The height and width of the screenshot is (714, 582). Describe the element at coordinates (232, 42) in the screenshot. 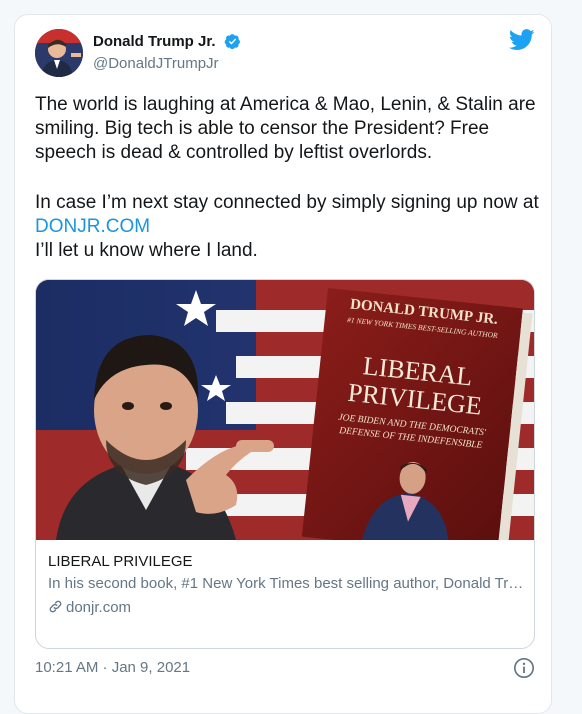

I see `verified-badge-icon` at that location.